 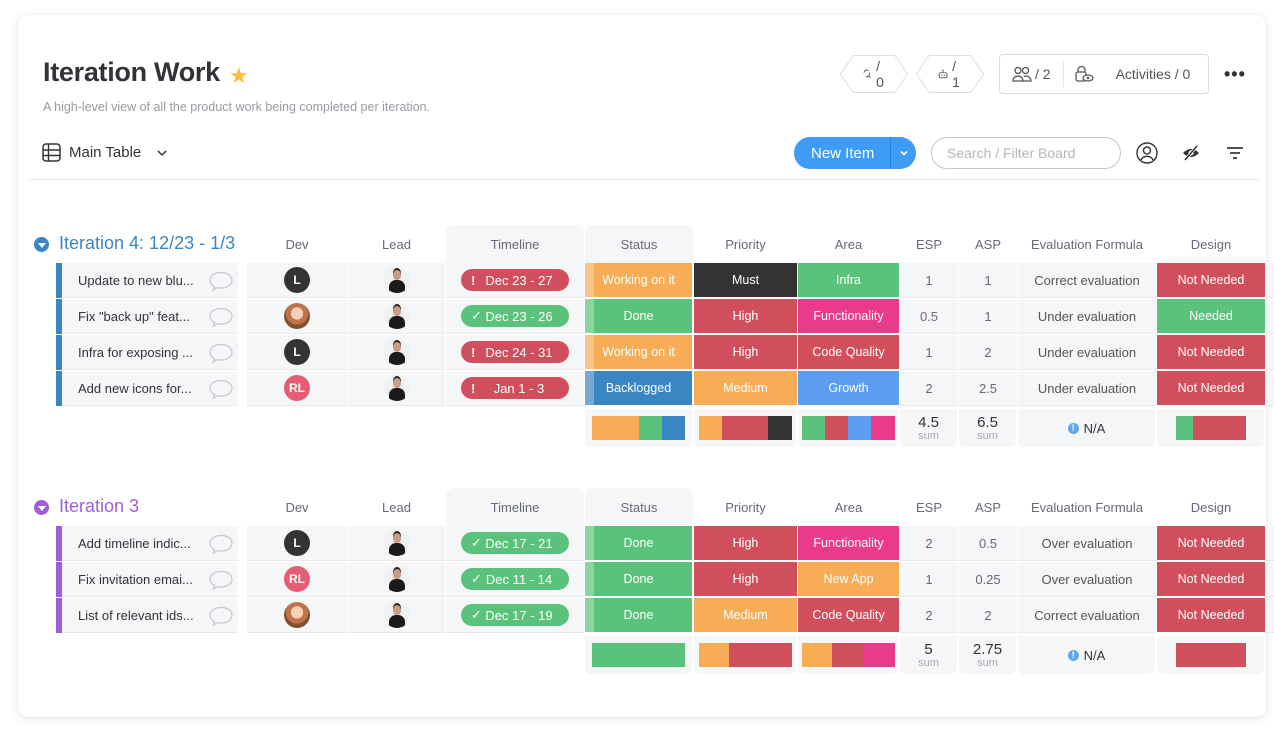 I want to click on priority-label: Must, so click(x=745, y=280).